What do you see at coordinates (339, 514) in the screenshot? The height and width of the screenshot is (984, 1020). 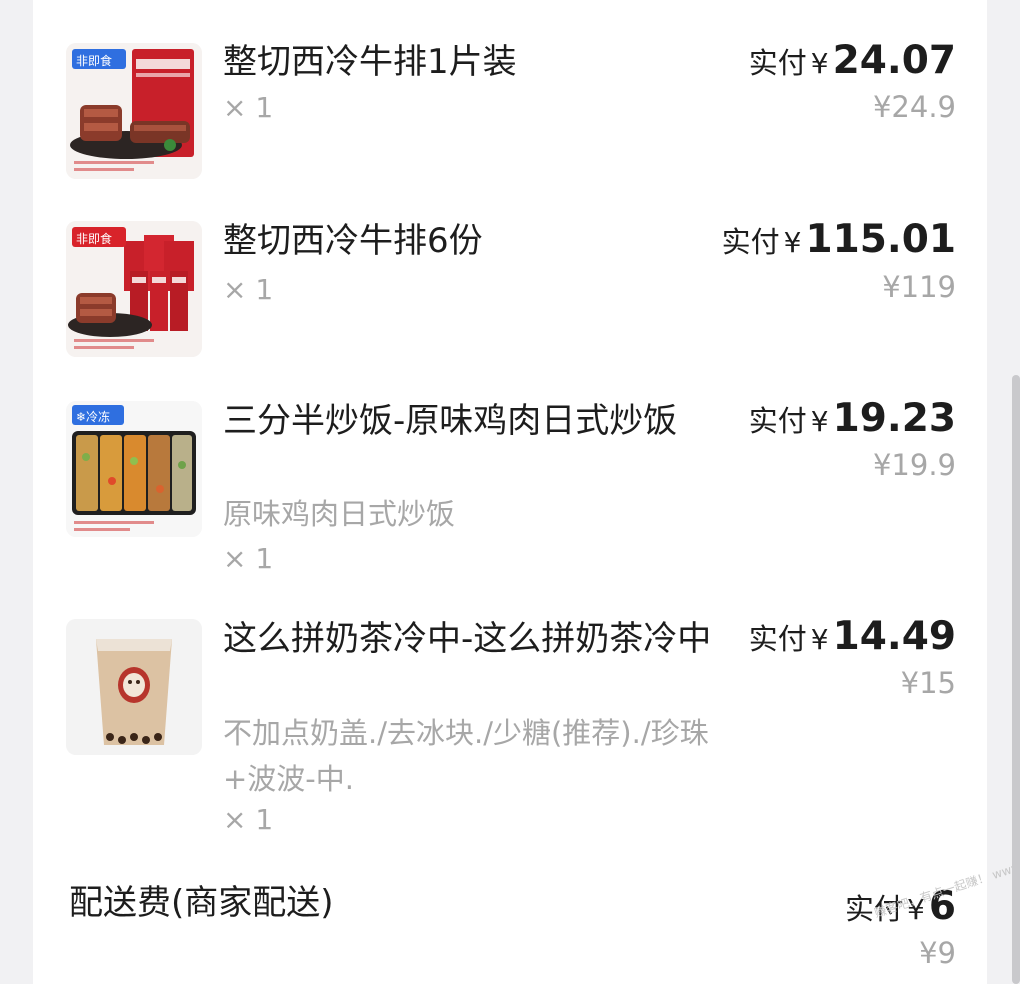 I see `product-spec: 原味鸡肉日式炒饭` at bounding box center [339, 514].